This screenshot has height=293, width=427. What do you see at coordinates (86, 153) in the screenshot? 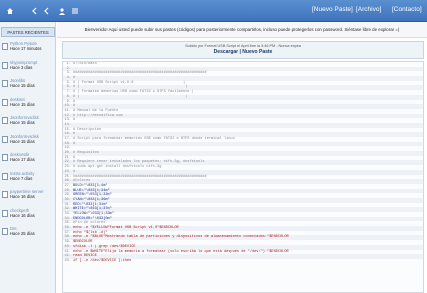
I see `line-content: # Requisitos` at bounding box center [86, 153].